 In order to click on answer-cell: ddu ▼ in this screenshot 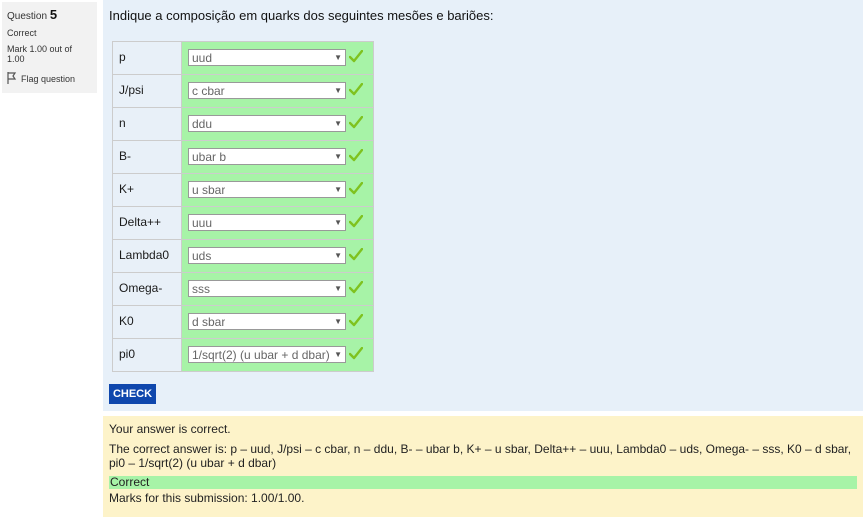, I will do `click(277, 124)`.